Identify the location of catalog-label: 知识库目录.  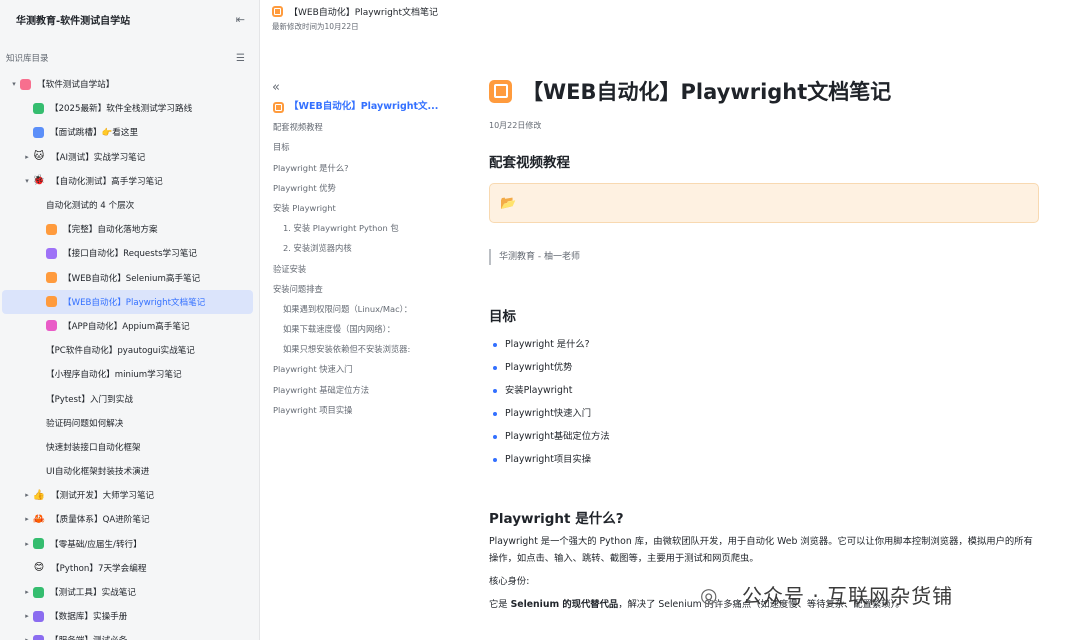
(27, 59).